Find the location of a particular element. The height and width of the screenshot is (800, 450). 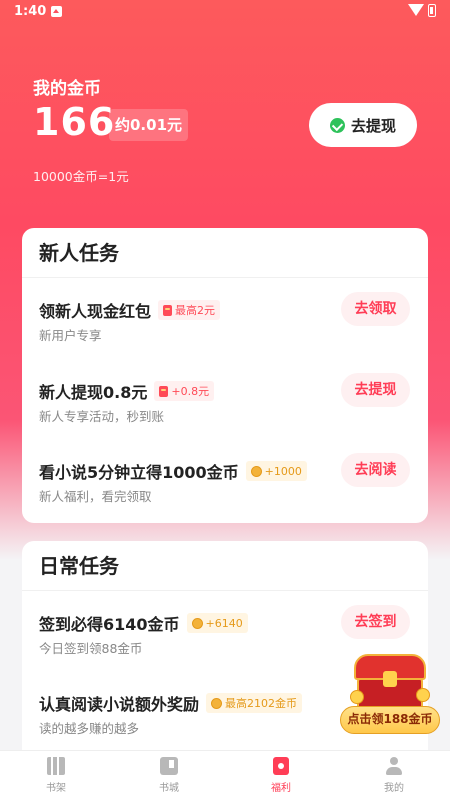

status-time: 1:40 is located at coordinates (30, 11).